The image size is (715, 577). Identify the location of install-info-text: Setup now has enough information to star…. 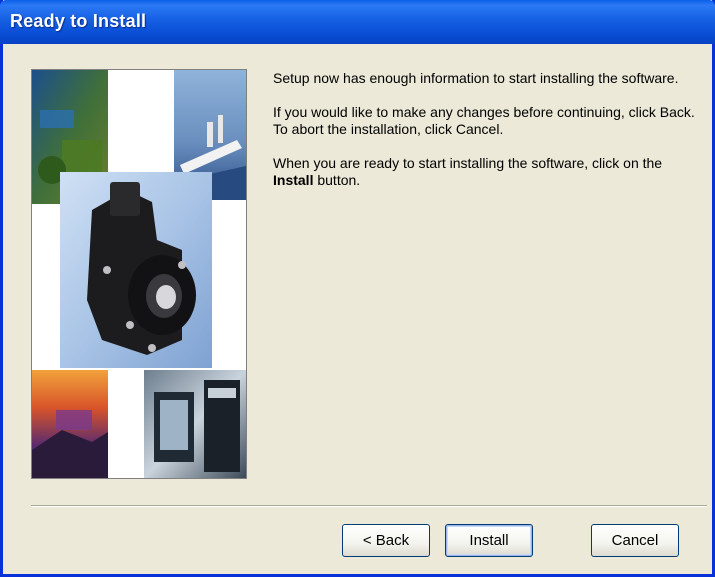
(488, 138).